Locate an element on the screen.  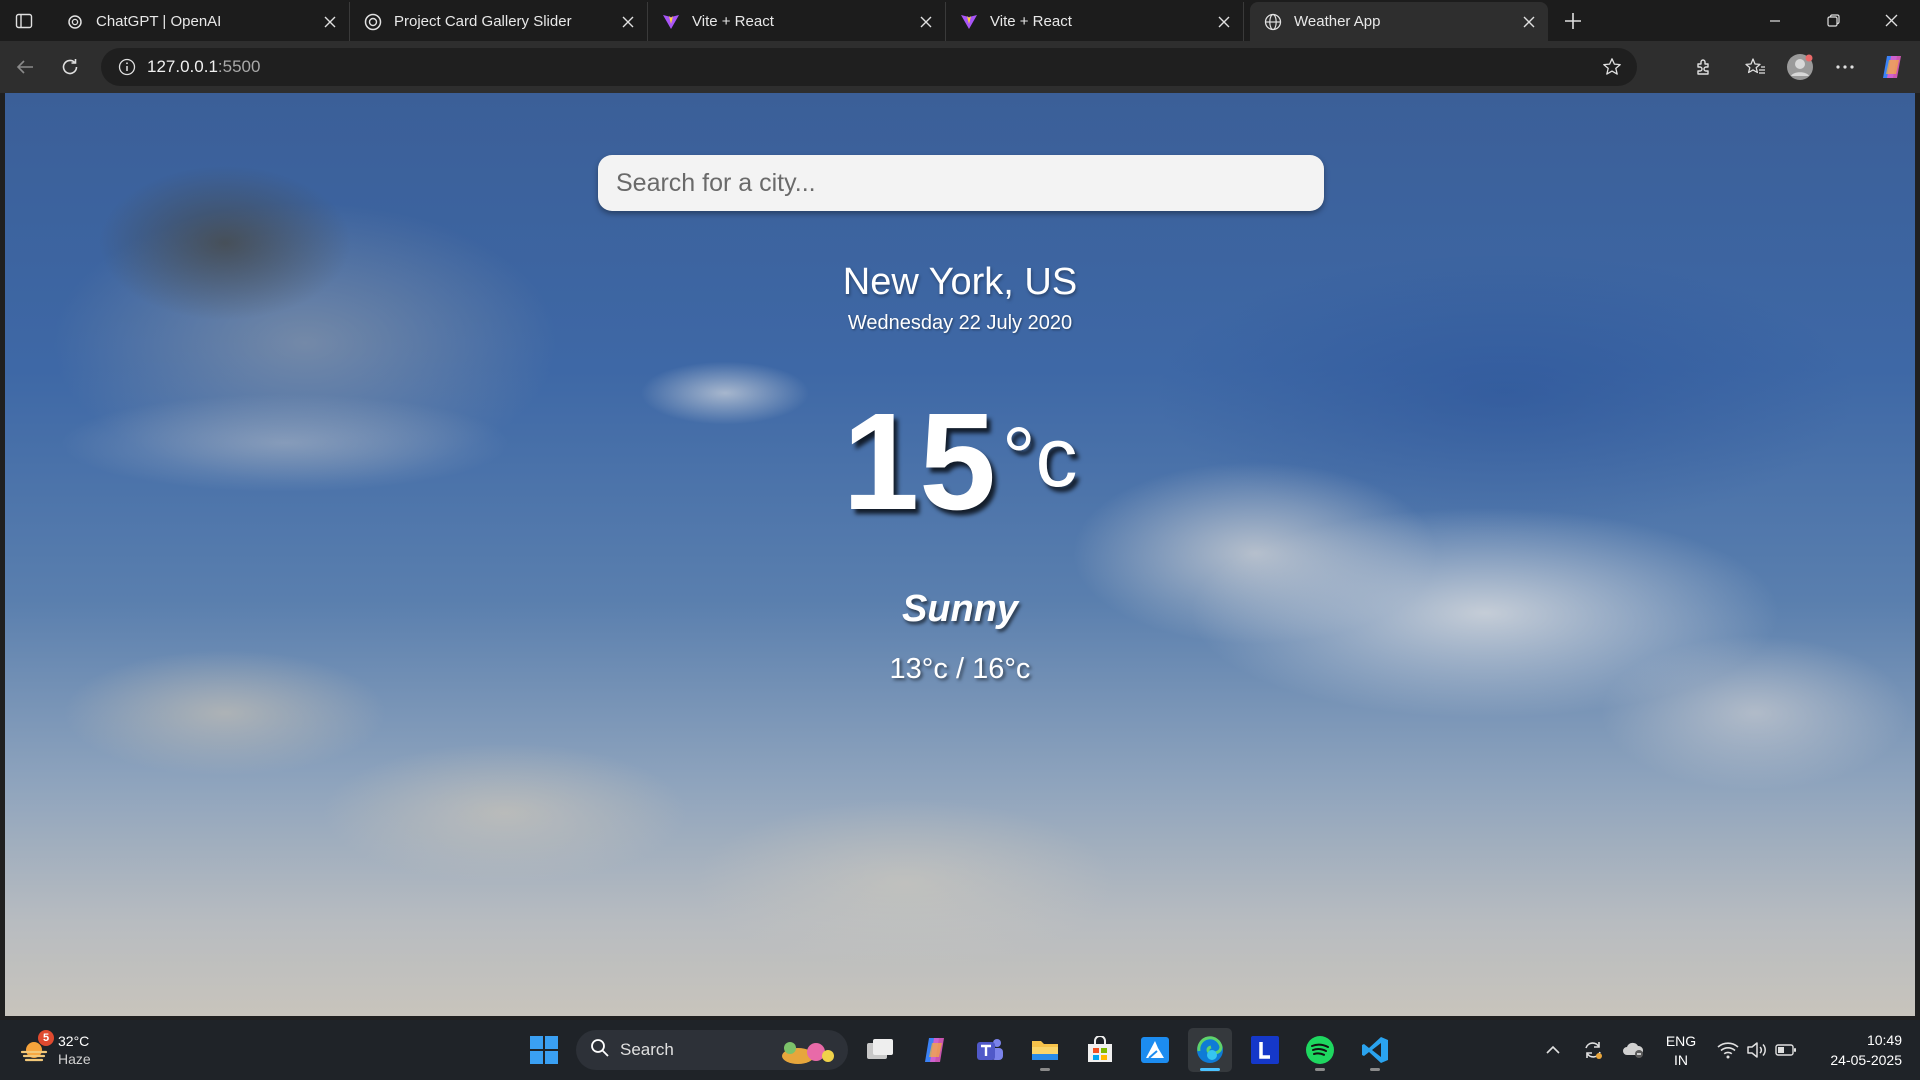
weather-condition-label: Haze is located at coordinates (74, 1059).